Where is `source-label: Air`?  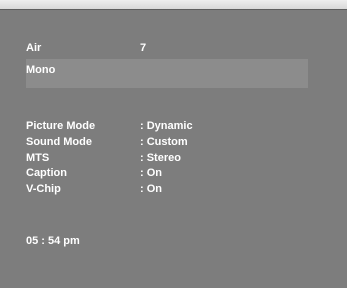 source-label: Air is located at coordinates (34, 48).